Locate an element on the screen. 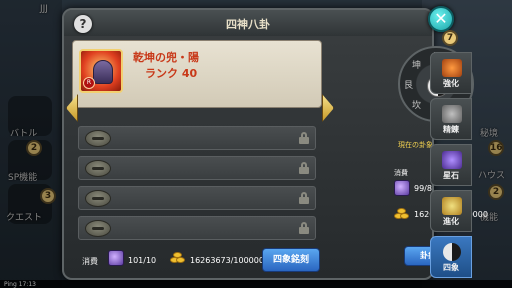  status-text: Ping 17:13 is located at coordinates (20, 284).